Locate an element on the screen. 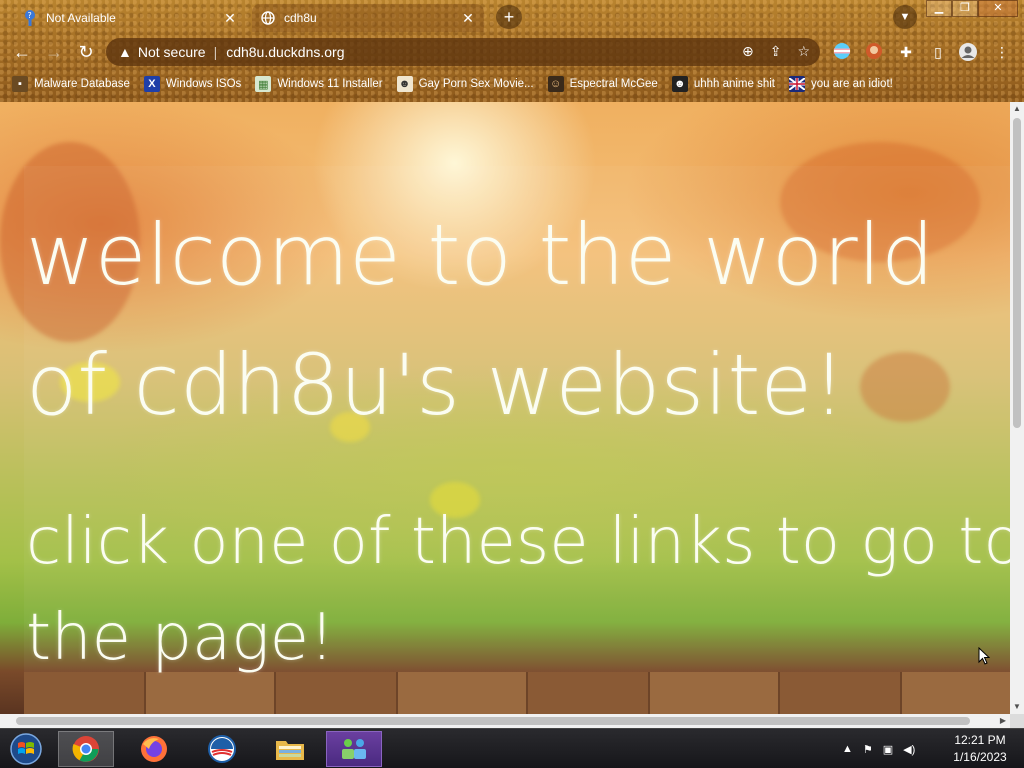 The image size is (1024, 768). vertical-scroll-thumb is located at coordinates (1017, 273).